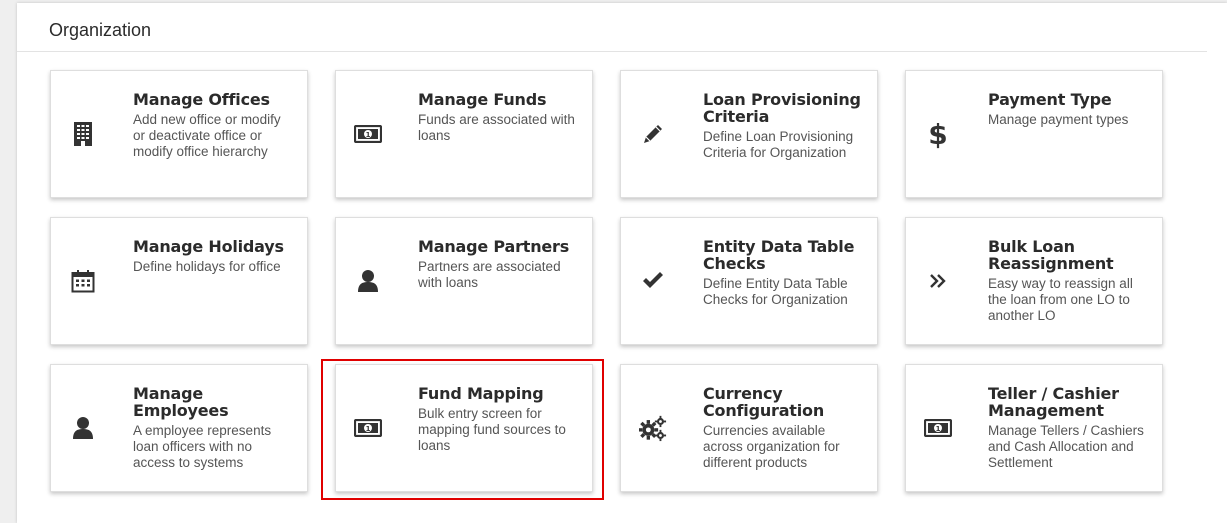  What do you see at coordinates (1034, 134) in the screenshot?
I see `card-payment-type: $ Payment Type Manage payment types` at bounding box center [1034, 134].